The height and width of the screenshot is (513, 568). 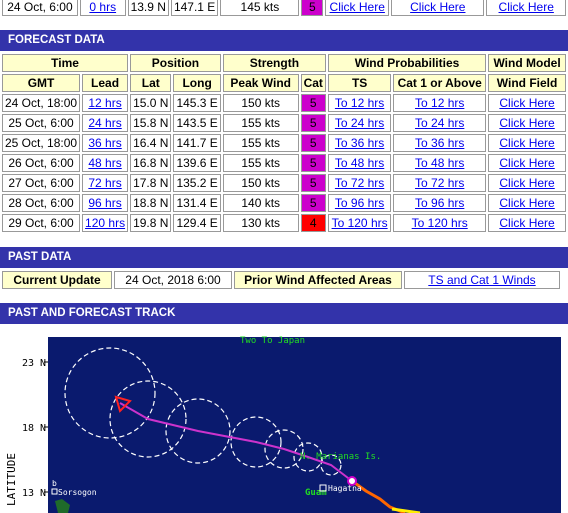 I want to click on row-lead-link: 120 hrs, so click(x=105, y=223).